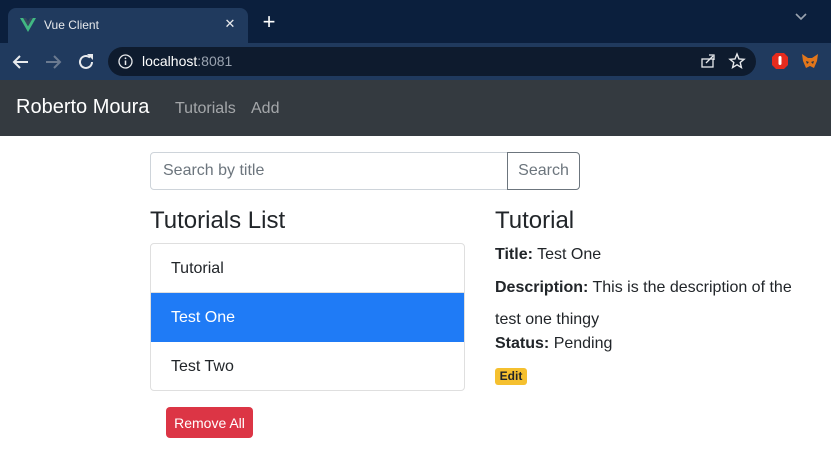 The width and height of the screenshot is (831, 464). I want to click on remove-all-button: Remove All, so click(209, 422).